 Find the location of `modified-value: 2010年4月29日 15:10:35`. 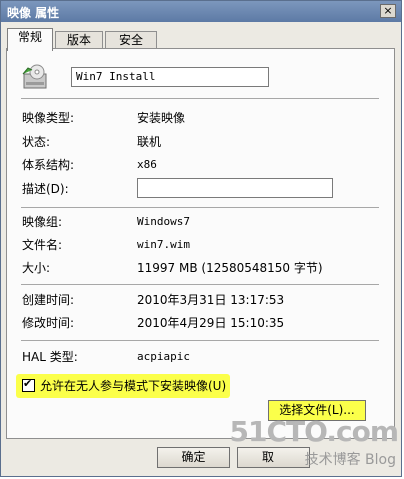

modified-value: 2010年4月29日 15:10:35 is located at coordinates (211, 323).